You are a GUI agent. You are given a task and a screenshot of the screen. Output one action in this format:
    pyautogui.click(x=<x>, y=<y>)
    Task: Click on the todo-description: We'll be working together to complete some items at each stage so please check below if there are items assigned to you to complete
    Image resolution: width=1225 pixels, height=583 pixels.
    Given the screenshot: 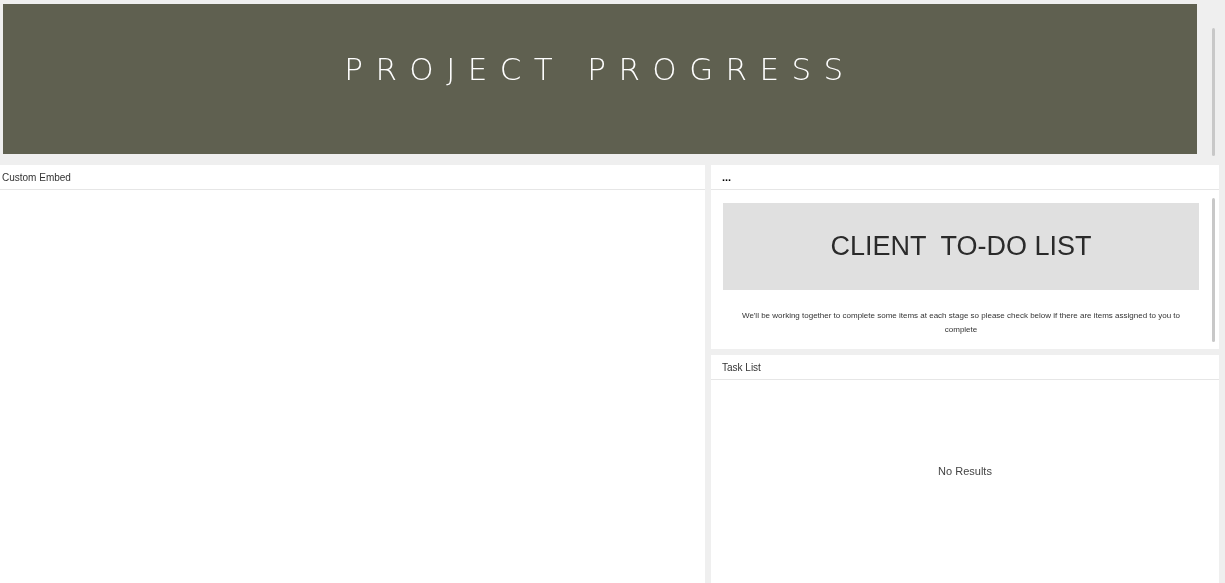 What is the action you would take?
    pyautogui.click(x=961, y=323)
    